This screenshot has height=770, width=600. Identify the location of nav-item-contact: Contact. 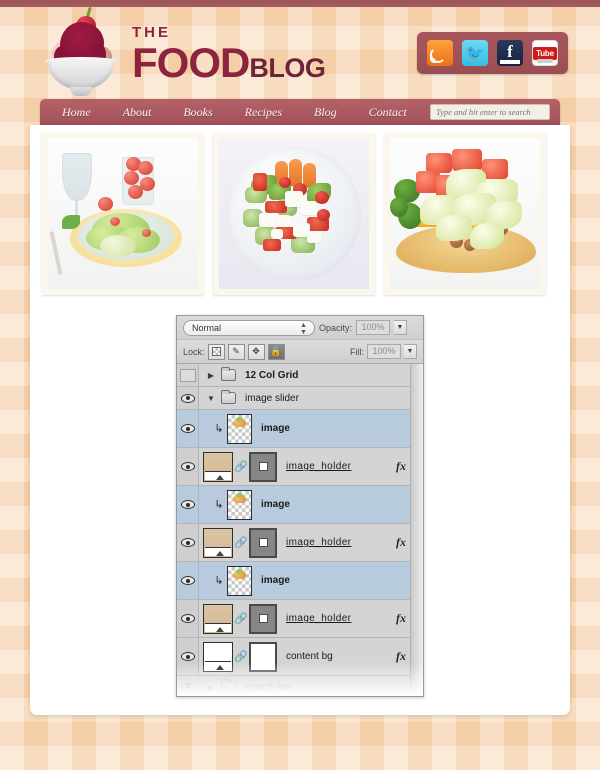
(388, 112).